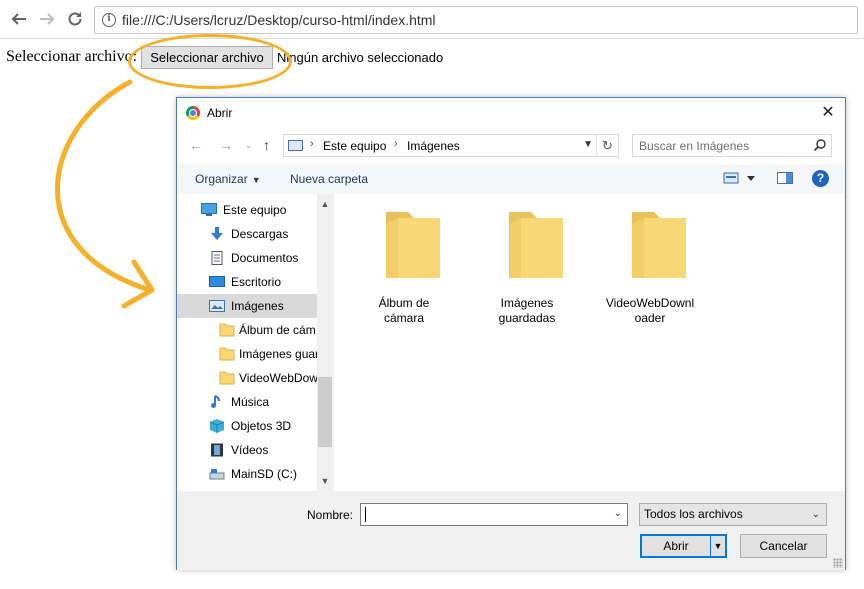  Describe the element at coordinates (820, 178) in the screenshot. I see `help-icon: ?` at that location.